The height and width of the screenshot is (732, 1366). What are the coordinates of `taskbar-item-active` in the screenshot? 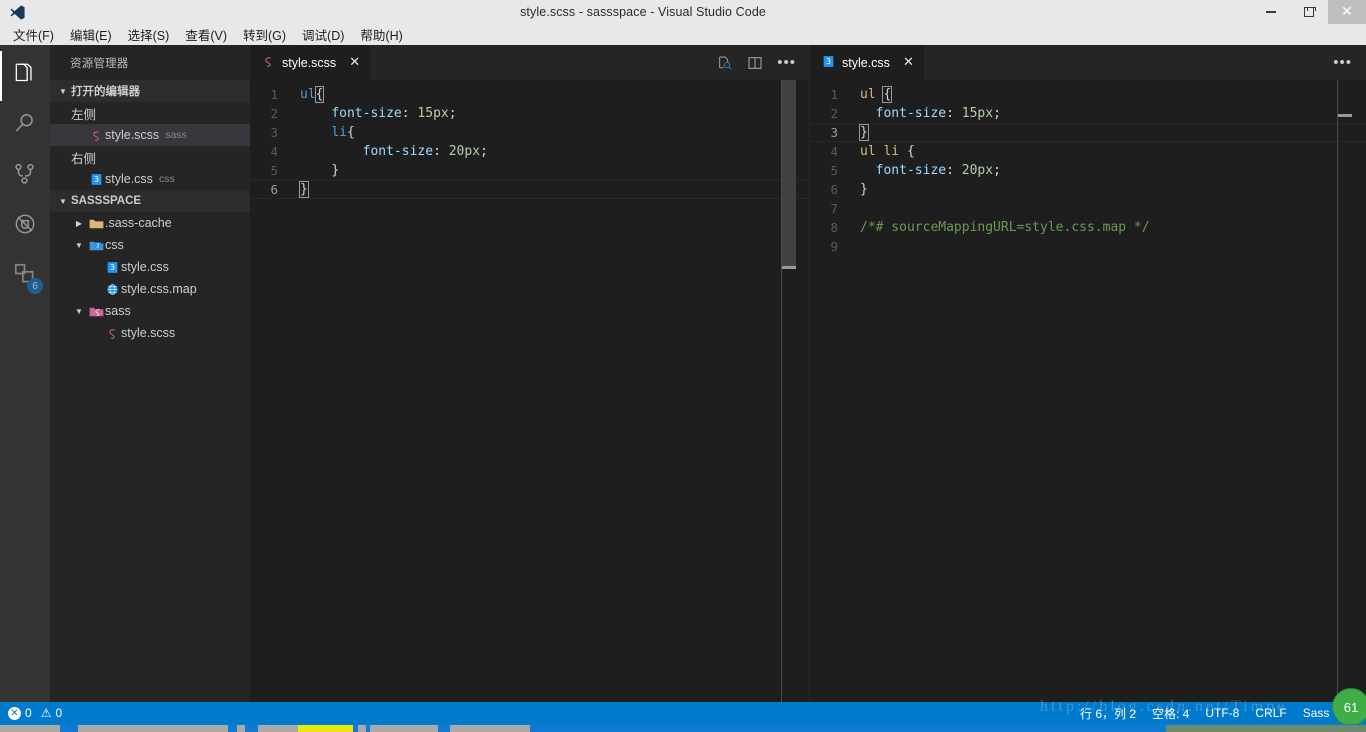 It's located at (325, 728).